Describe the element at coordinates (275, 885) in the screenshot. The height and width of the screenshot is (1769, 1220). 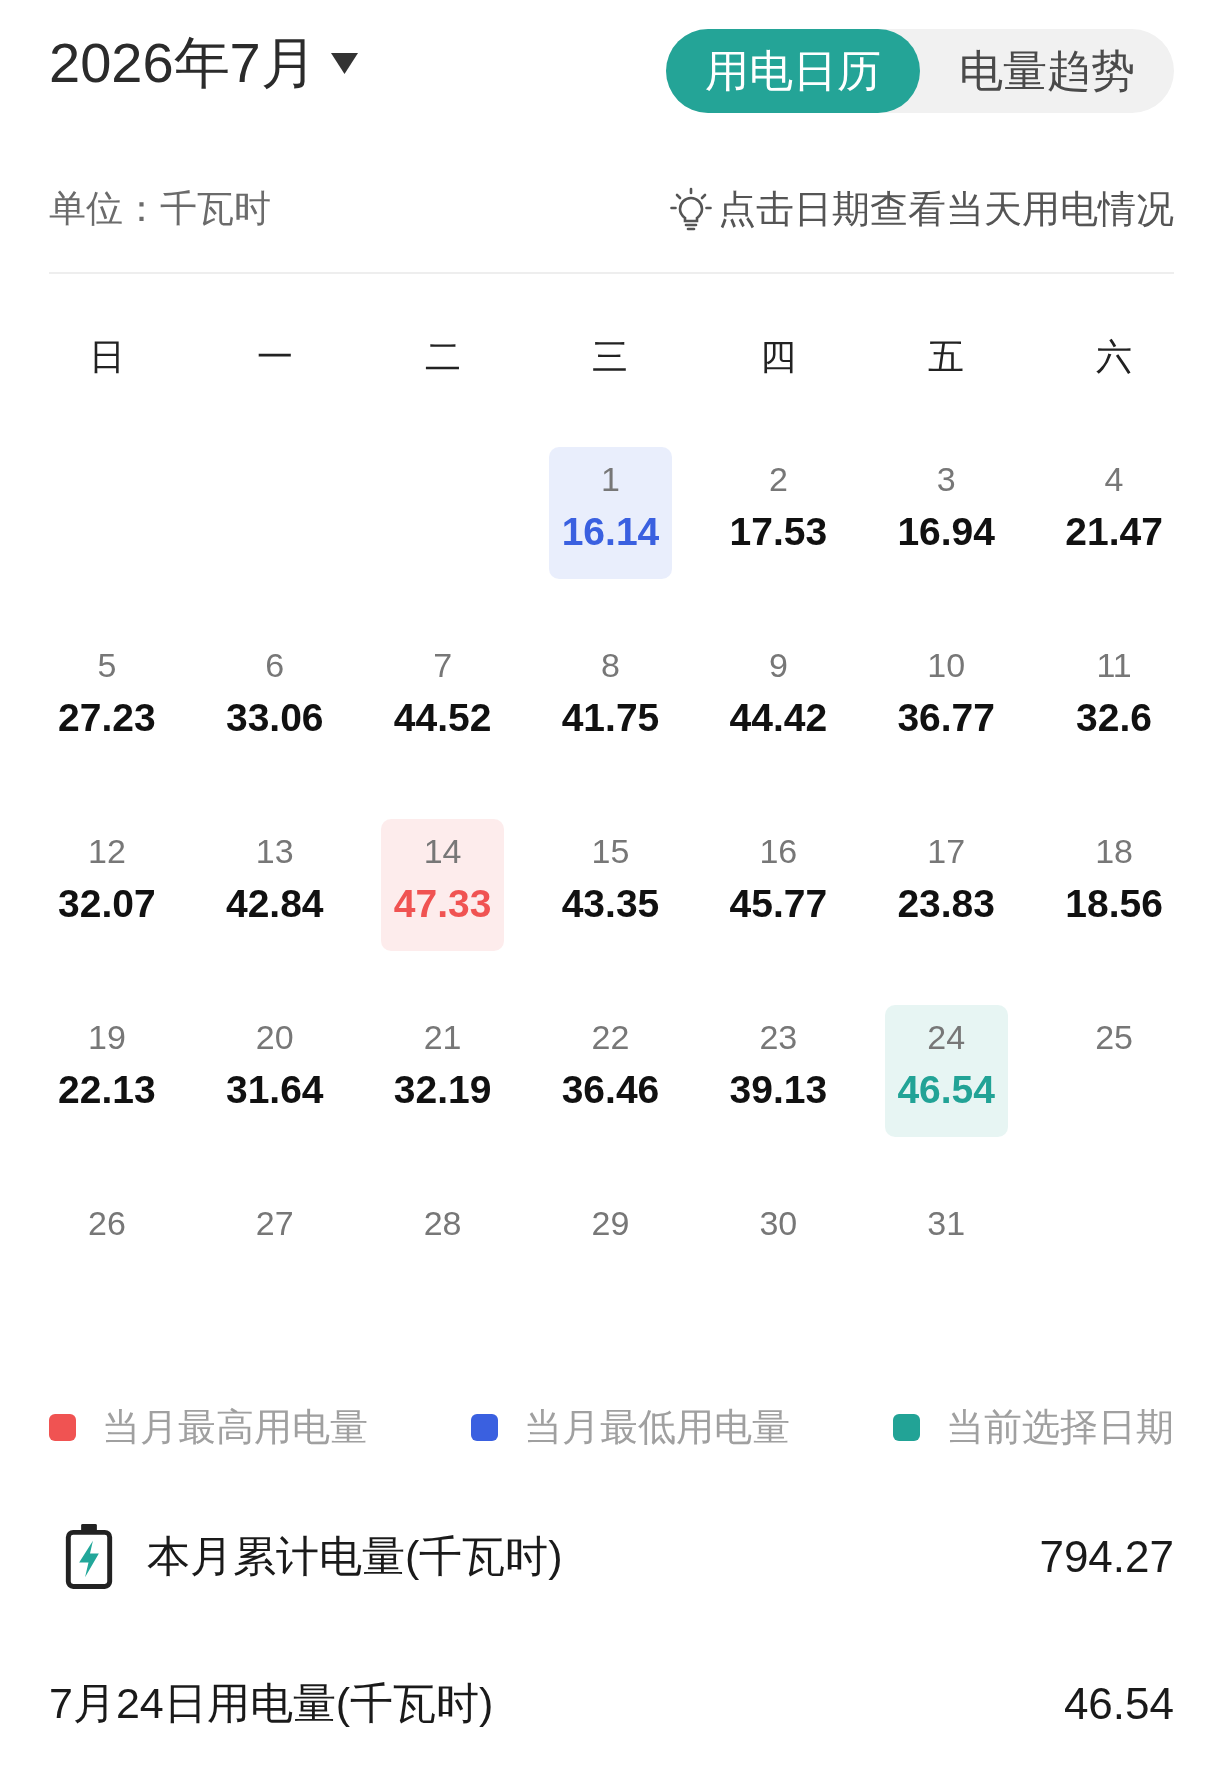
I see `date-cell: 13 42.84` at that location.